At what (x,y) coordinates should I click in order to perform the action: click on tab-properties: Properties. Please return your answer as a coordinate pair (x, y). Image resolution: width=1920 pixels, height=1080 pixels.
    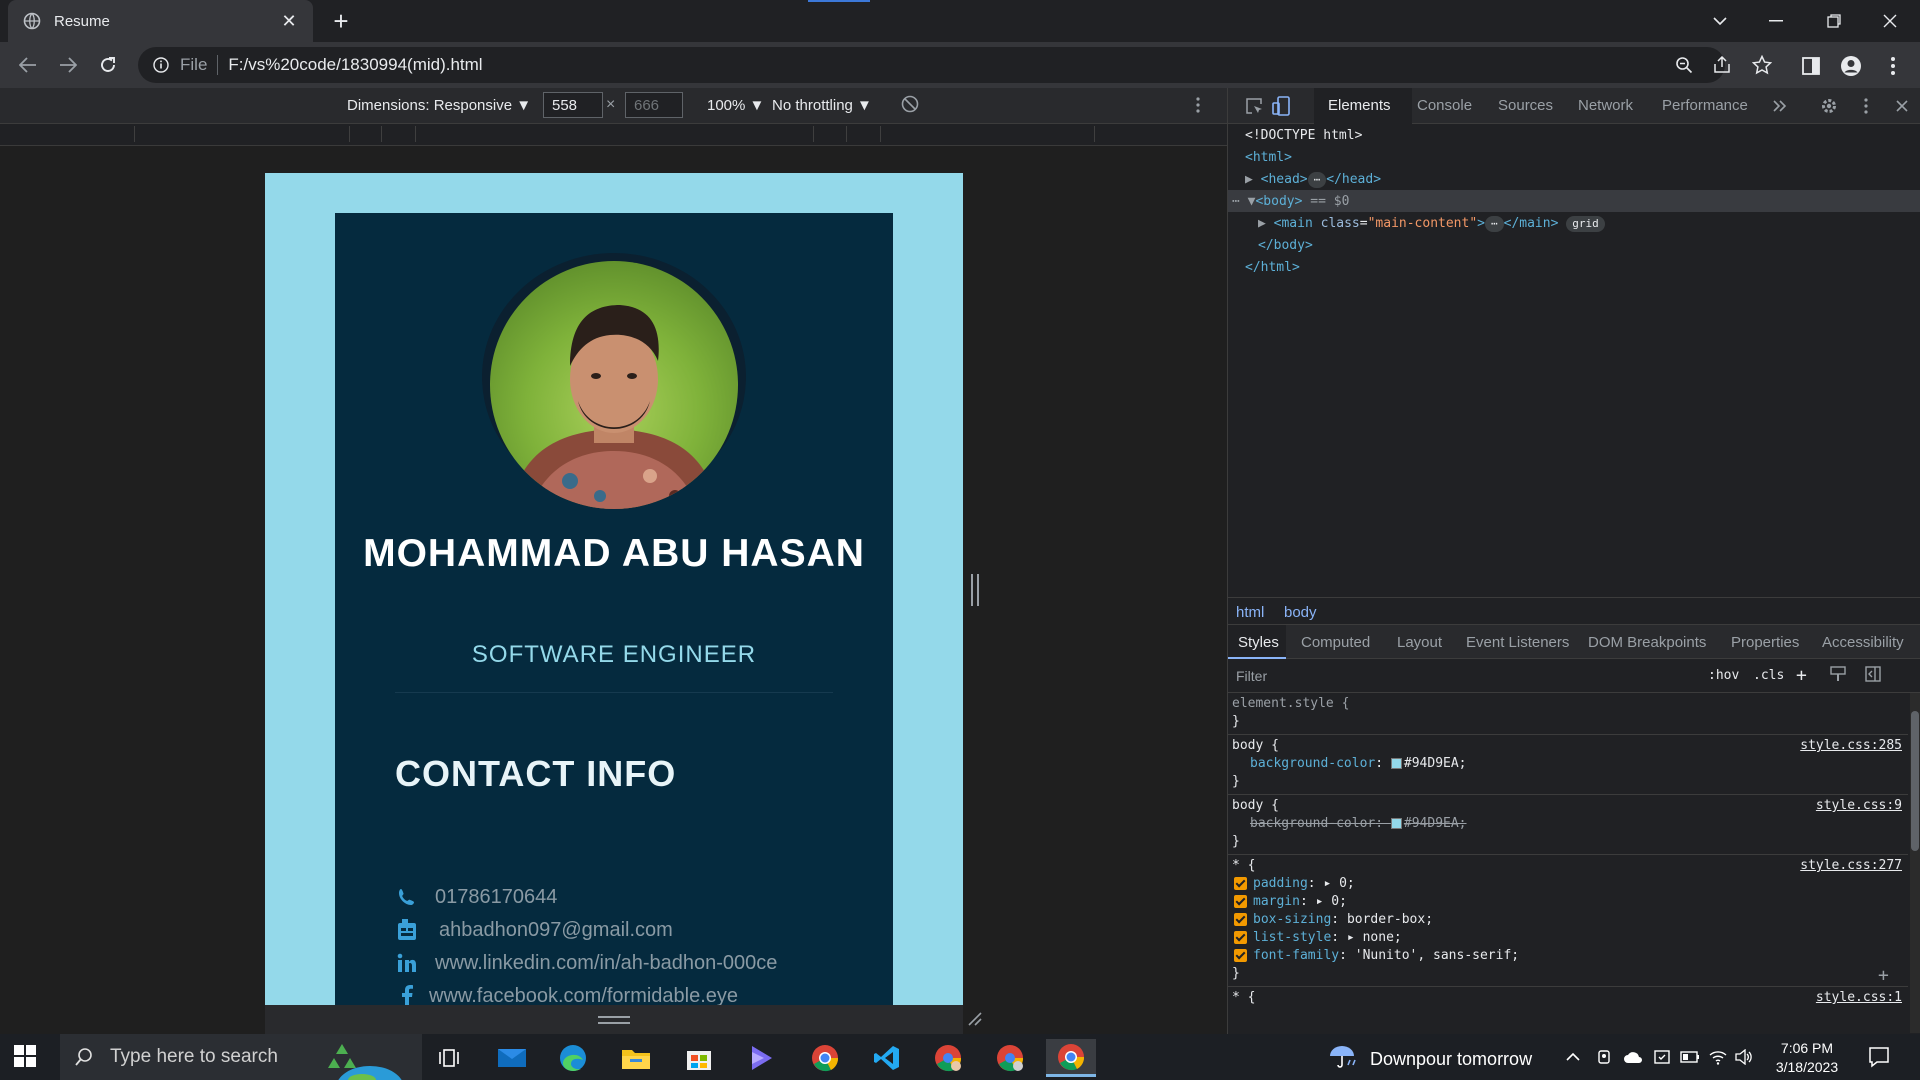
    Looking at the image, I should click on (1765, 642).